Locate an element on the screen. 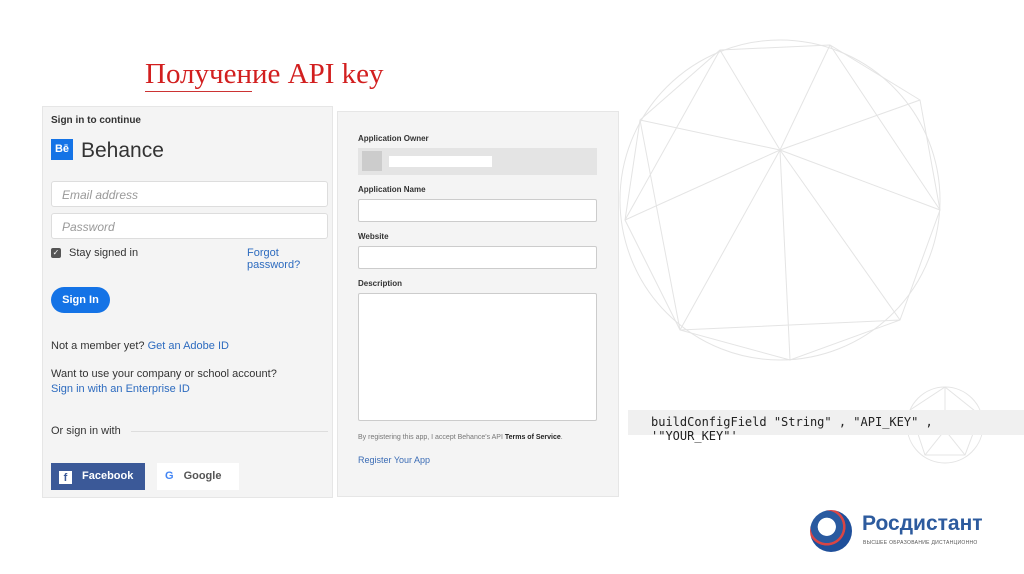  google-icon: G is located at coordinates (169, 476).